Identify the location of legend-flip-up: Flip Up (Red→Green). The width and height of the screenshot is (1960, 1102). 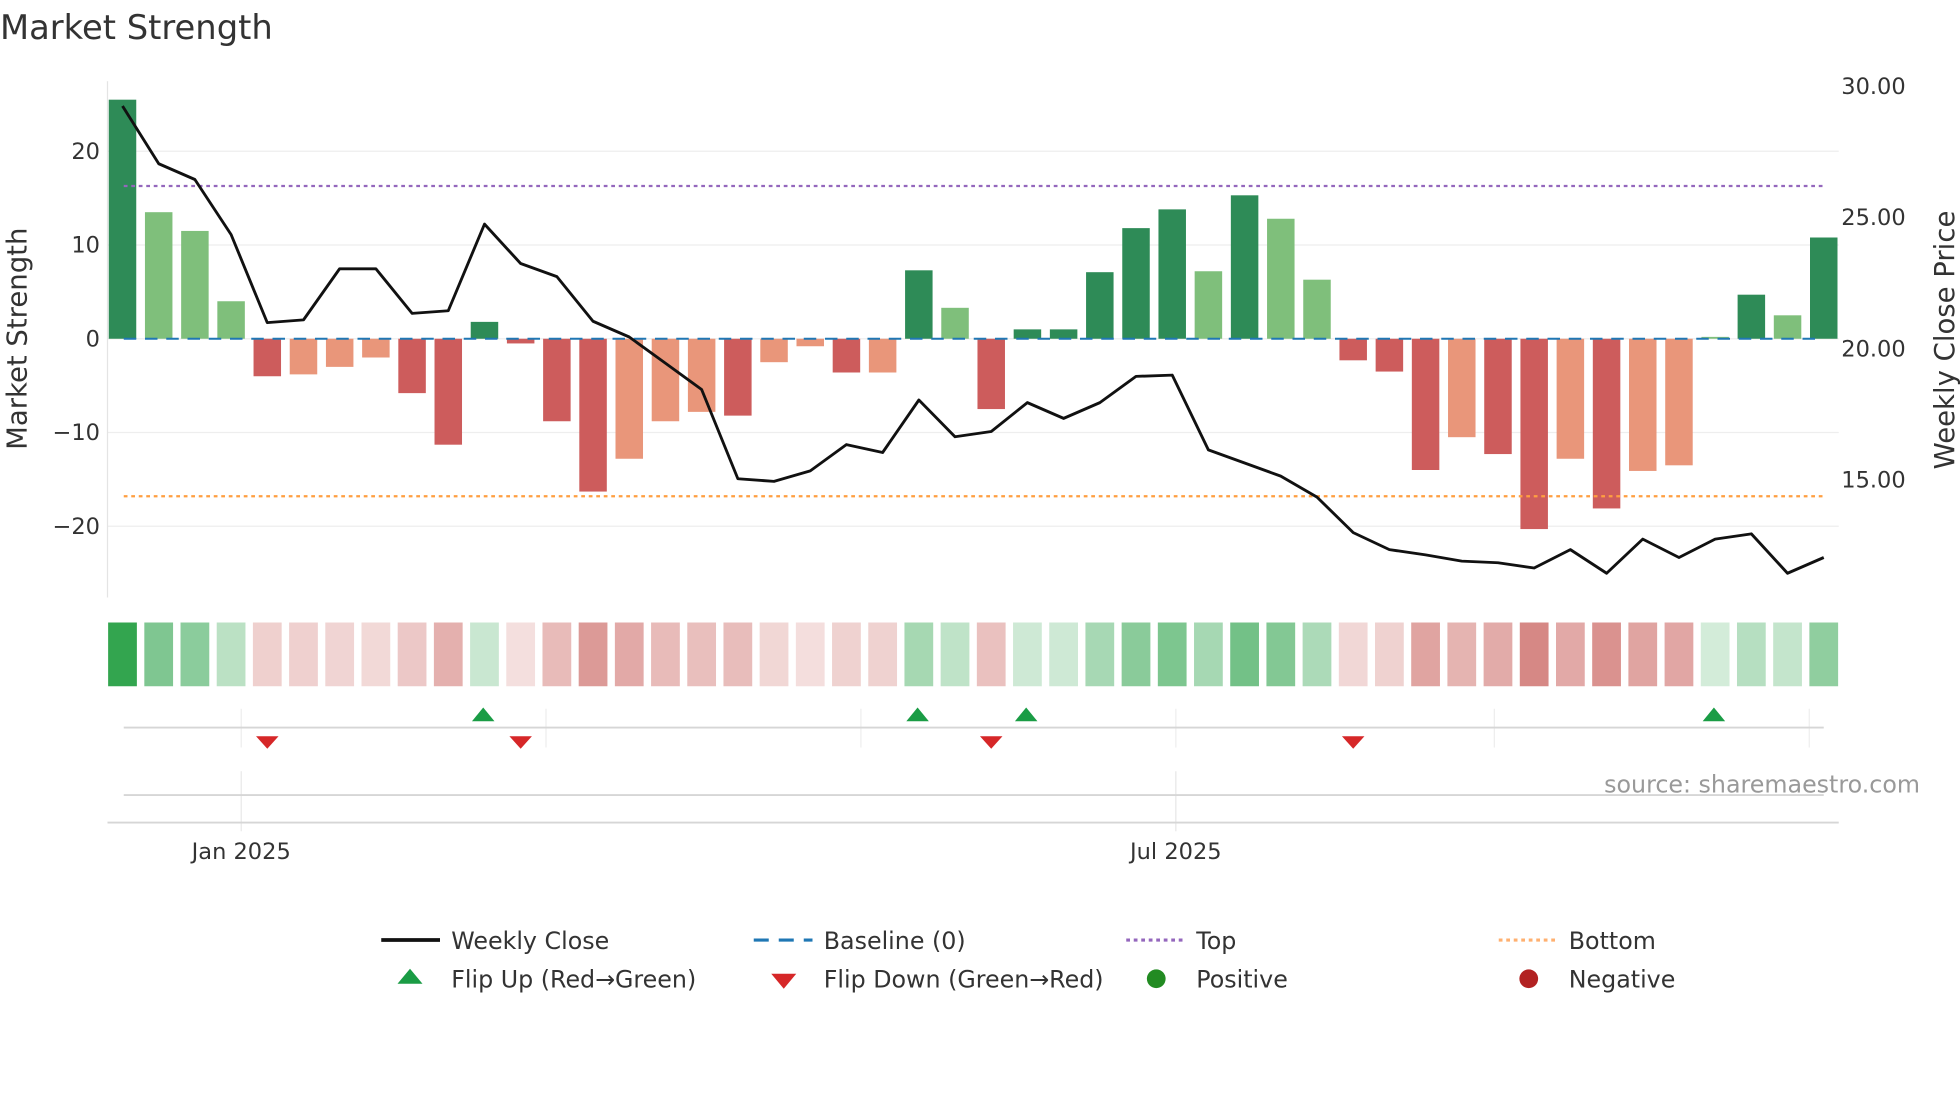
(573, 980).